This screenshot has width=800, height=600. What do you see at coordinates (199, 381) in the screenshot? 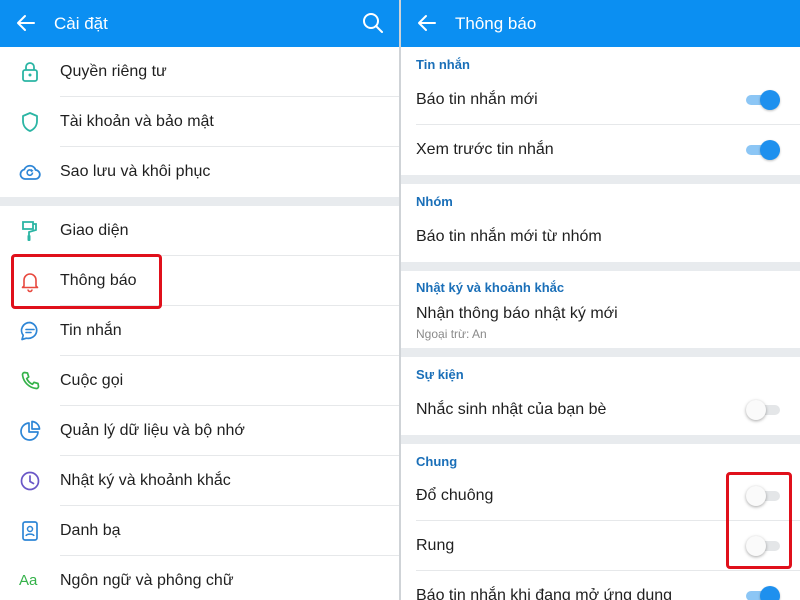
I see `settings-item-calls: Cuộc gọi` at bounding box center [199, 381].